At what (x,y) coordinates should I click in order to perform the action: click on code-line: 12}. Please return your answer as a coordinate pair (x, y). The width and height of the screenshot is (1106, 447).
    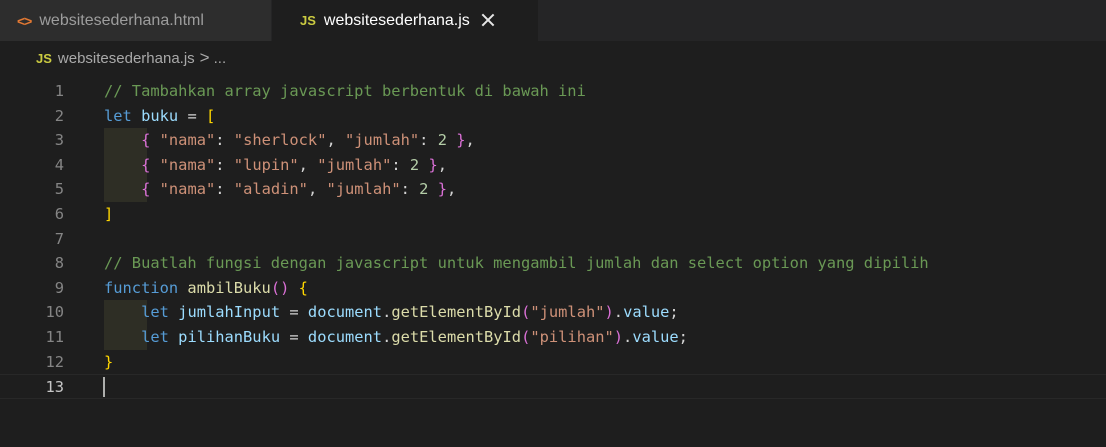
    Looking at the image, I should click on (553, 362).